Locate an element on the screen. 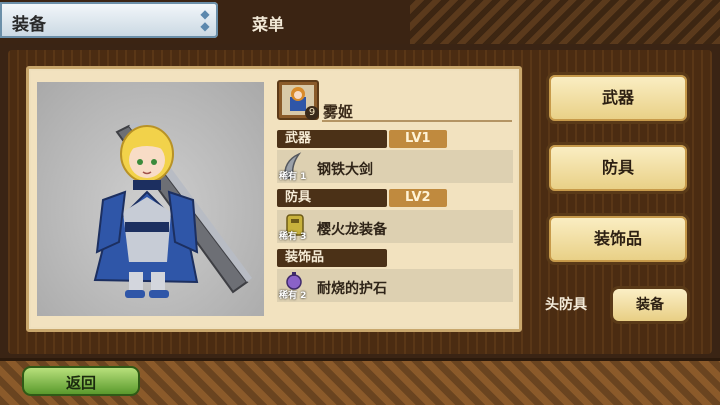 Image resolution: width=720 pixels, height=405 pixels. name-divider is located at coordinates (417, 121).